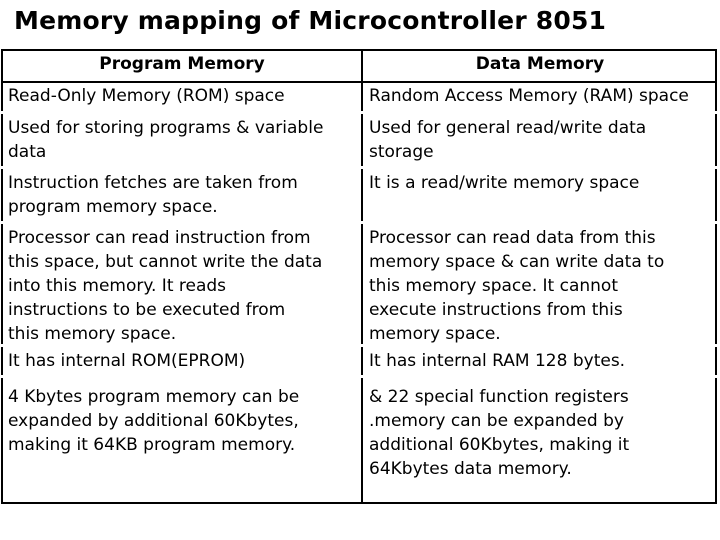  Describe the element at coordinates (540, 64) in the screenshot. I see `header-data-memory: Data Memory` at that location.